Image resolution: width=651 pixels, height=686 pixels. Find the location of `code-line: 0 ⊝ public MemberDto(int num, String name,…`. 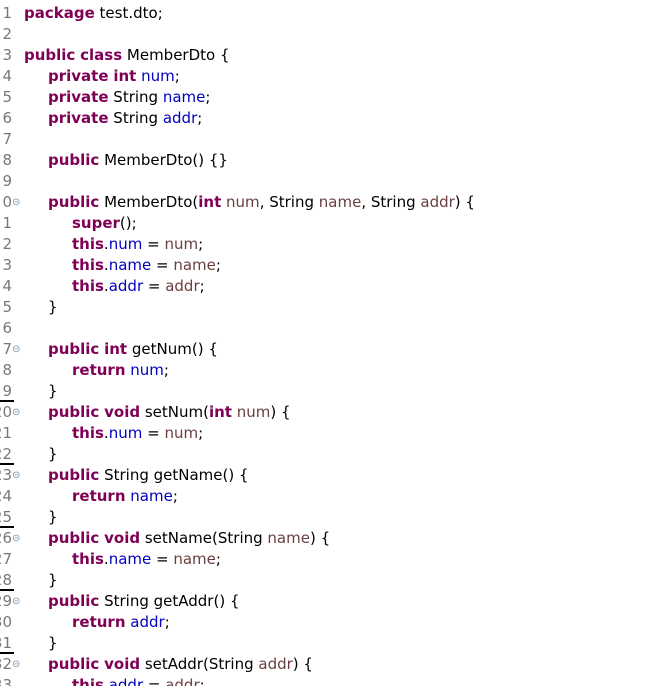

code-line: 0 ⊝ public MemberDto(int num, String name,… is located at coordinates (325, 202).